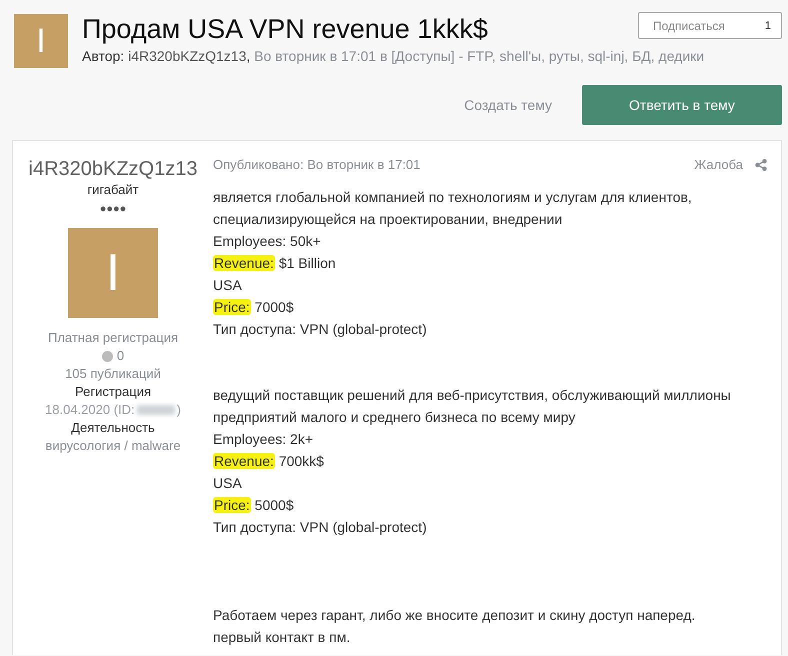  What do you see at coordinates (767, 26) in the screenshot?
I see `subscriber-count: 1` at bounding box center [767, 26].